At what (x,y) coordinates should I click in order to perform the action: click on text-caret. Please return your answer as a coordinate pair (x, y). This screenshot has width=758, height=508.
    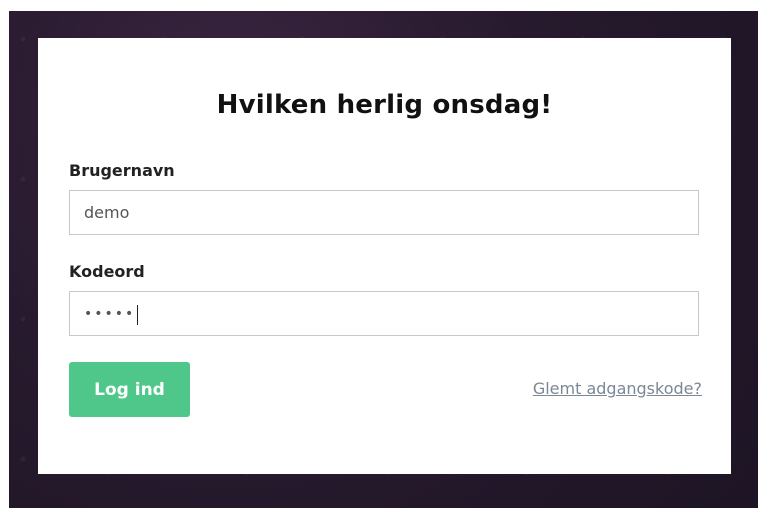
    Looking at the image, I should click on (138, 314).